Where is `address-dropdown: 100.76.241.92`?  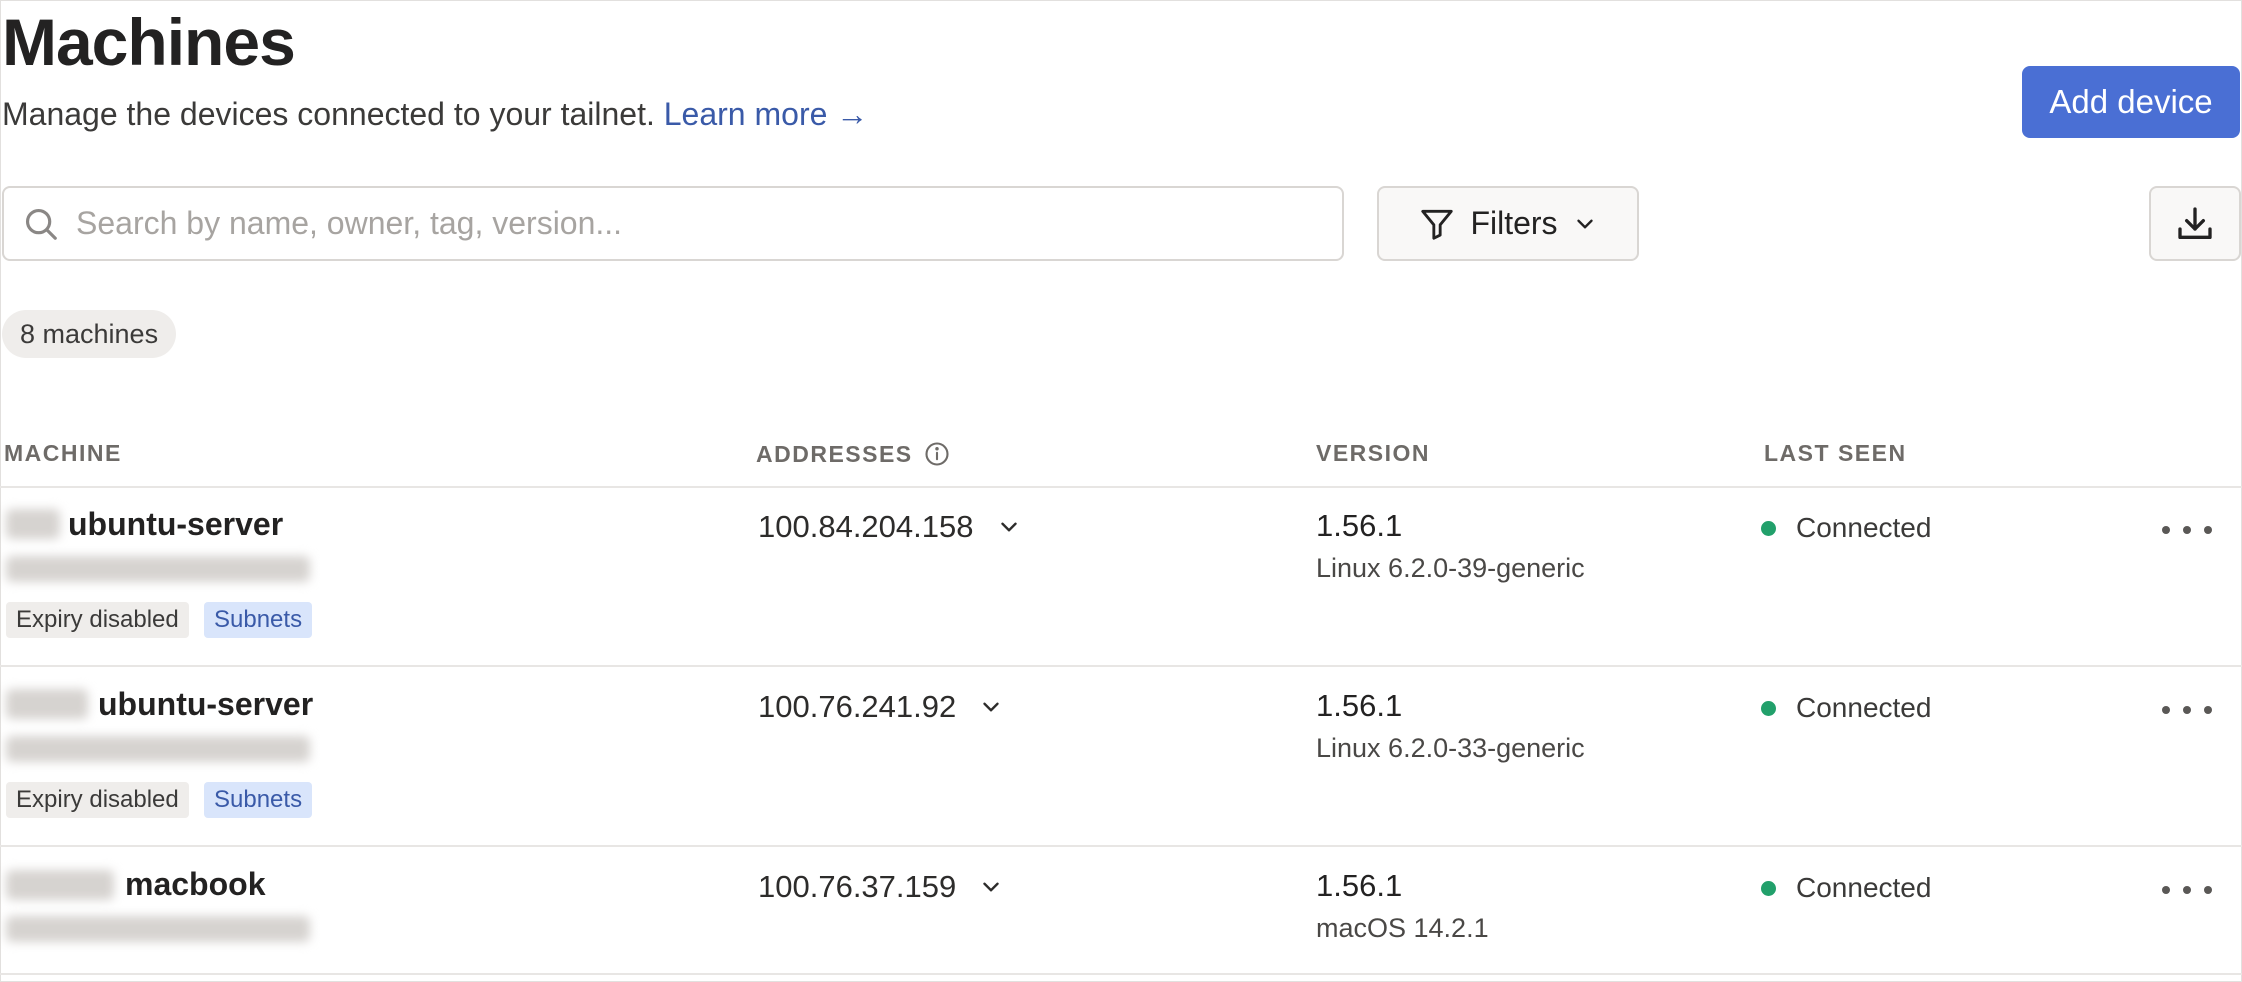
address-dropdown: 100.76.241.92 is located at coordinates (881, 707).